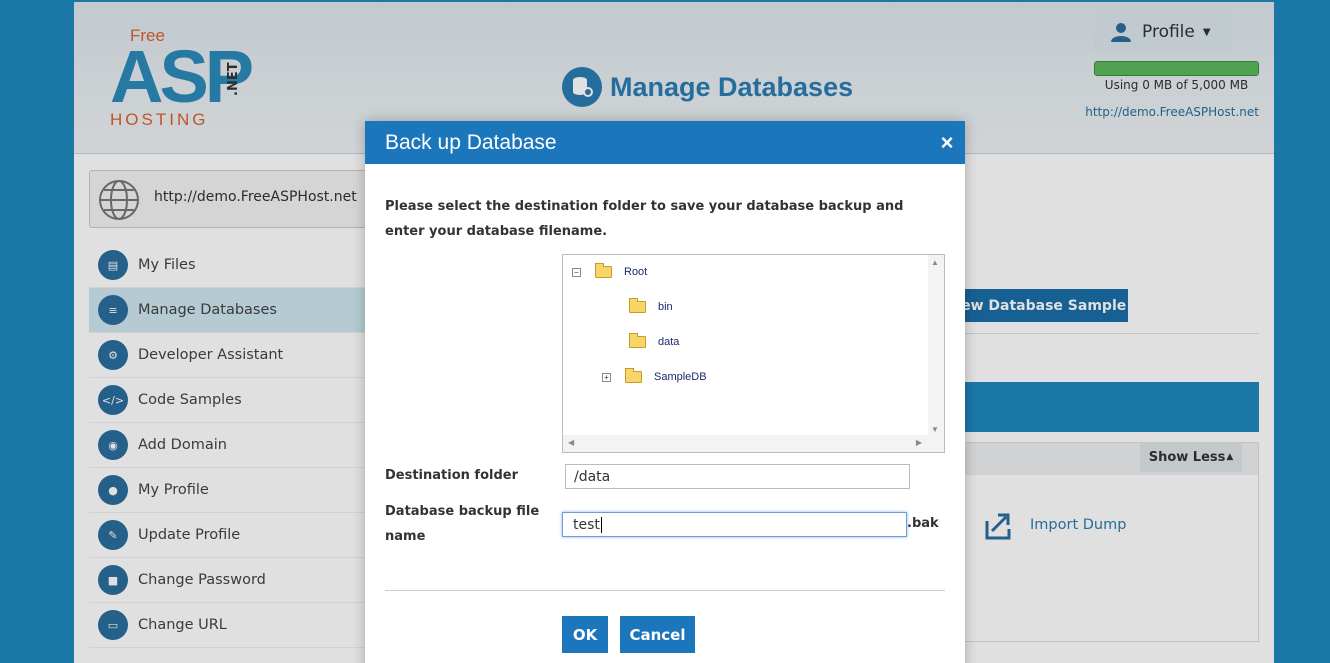 The image size is (1330, 663). I want to click on tree-vertical-scrollbar: ▲ ▼, so click(936, 346).